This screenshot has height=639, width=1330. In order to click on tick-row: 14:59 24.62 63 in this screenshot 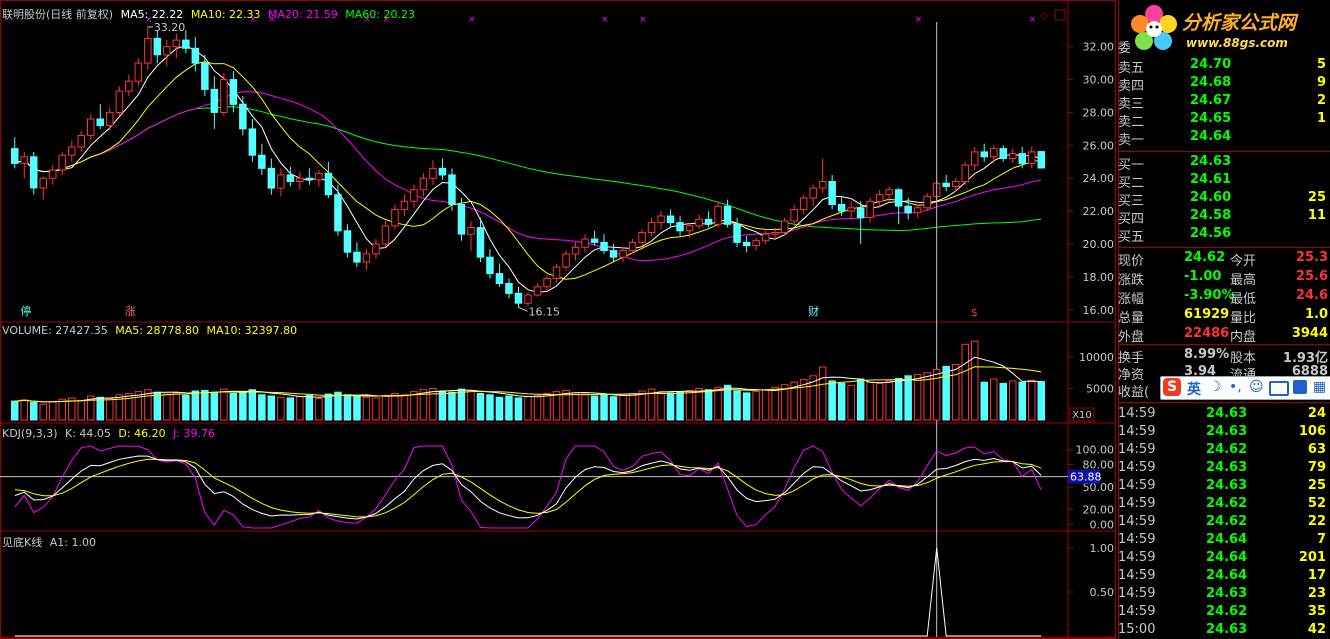, I will do `click(1224, 450)`.